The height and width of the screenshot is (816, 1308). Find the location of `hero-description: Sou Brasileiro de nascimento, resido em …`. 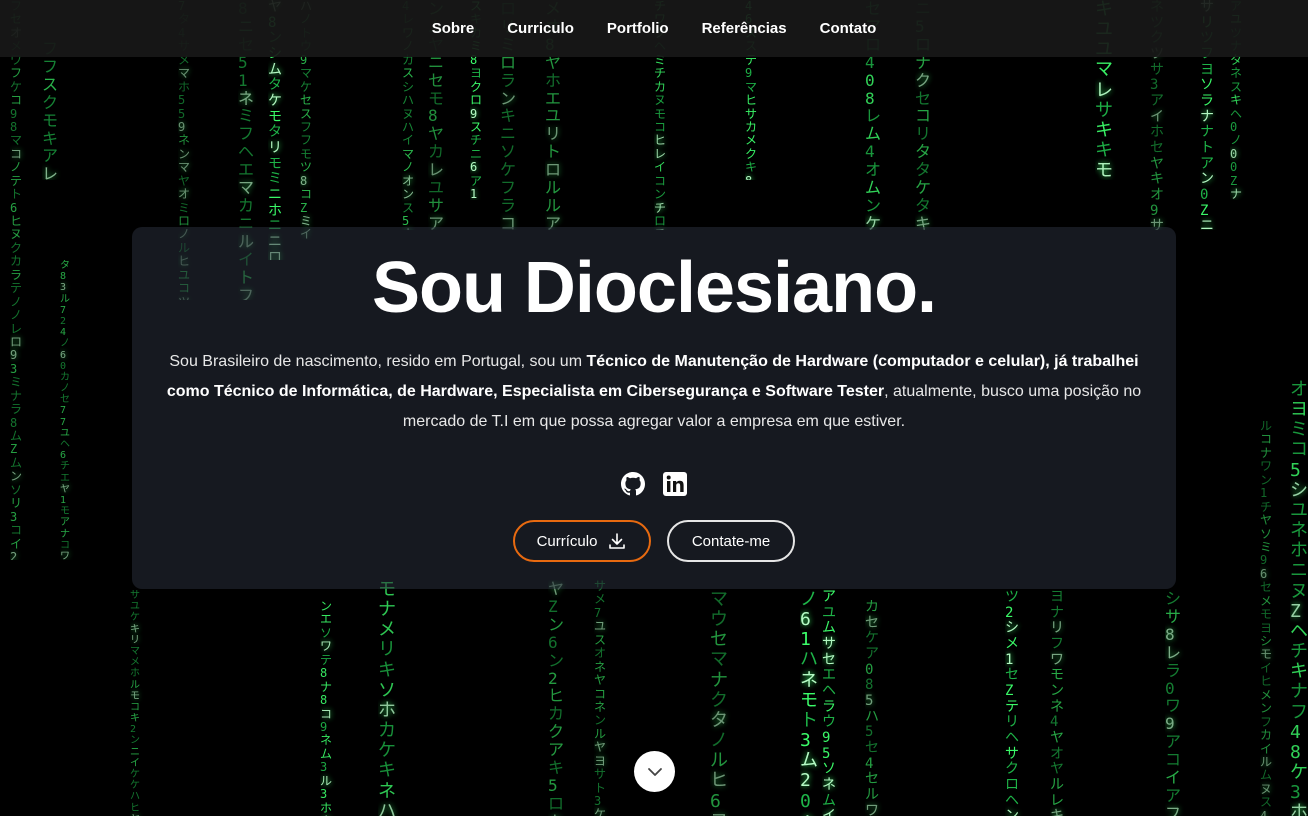

hero-description: Sou Brasileiro de nascimento, resido em … is located at coordinates (654, 392).